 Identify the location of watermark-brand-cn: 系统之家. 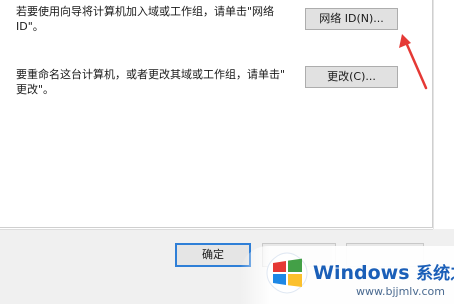
(435, 274).